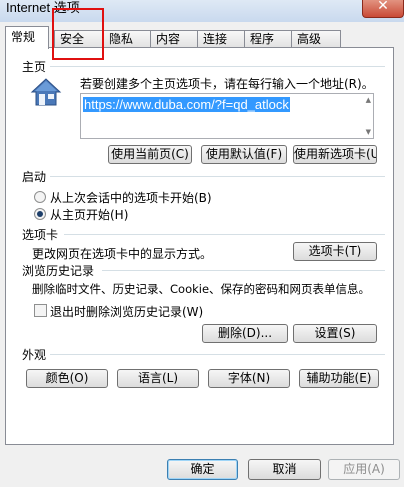 The height and width of the screenshot is (487, 404). What do you see at coordinates (40, 214) in the screenshot?
I see `startup-home-radio` at bounding box center [40, 214].